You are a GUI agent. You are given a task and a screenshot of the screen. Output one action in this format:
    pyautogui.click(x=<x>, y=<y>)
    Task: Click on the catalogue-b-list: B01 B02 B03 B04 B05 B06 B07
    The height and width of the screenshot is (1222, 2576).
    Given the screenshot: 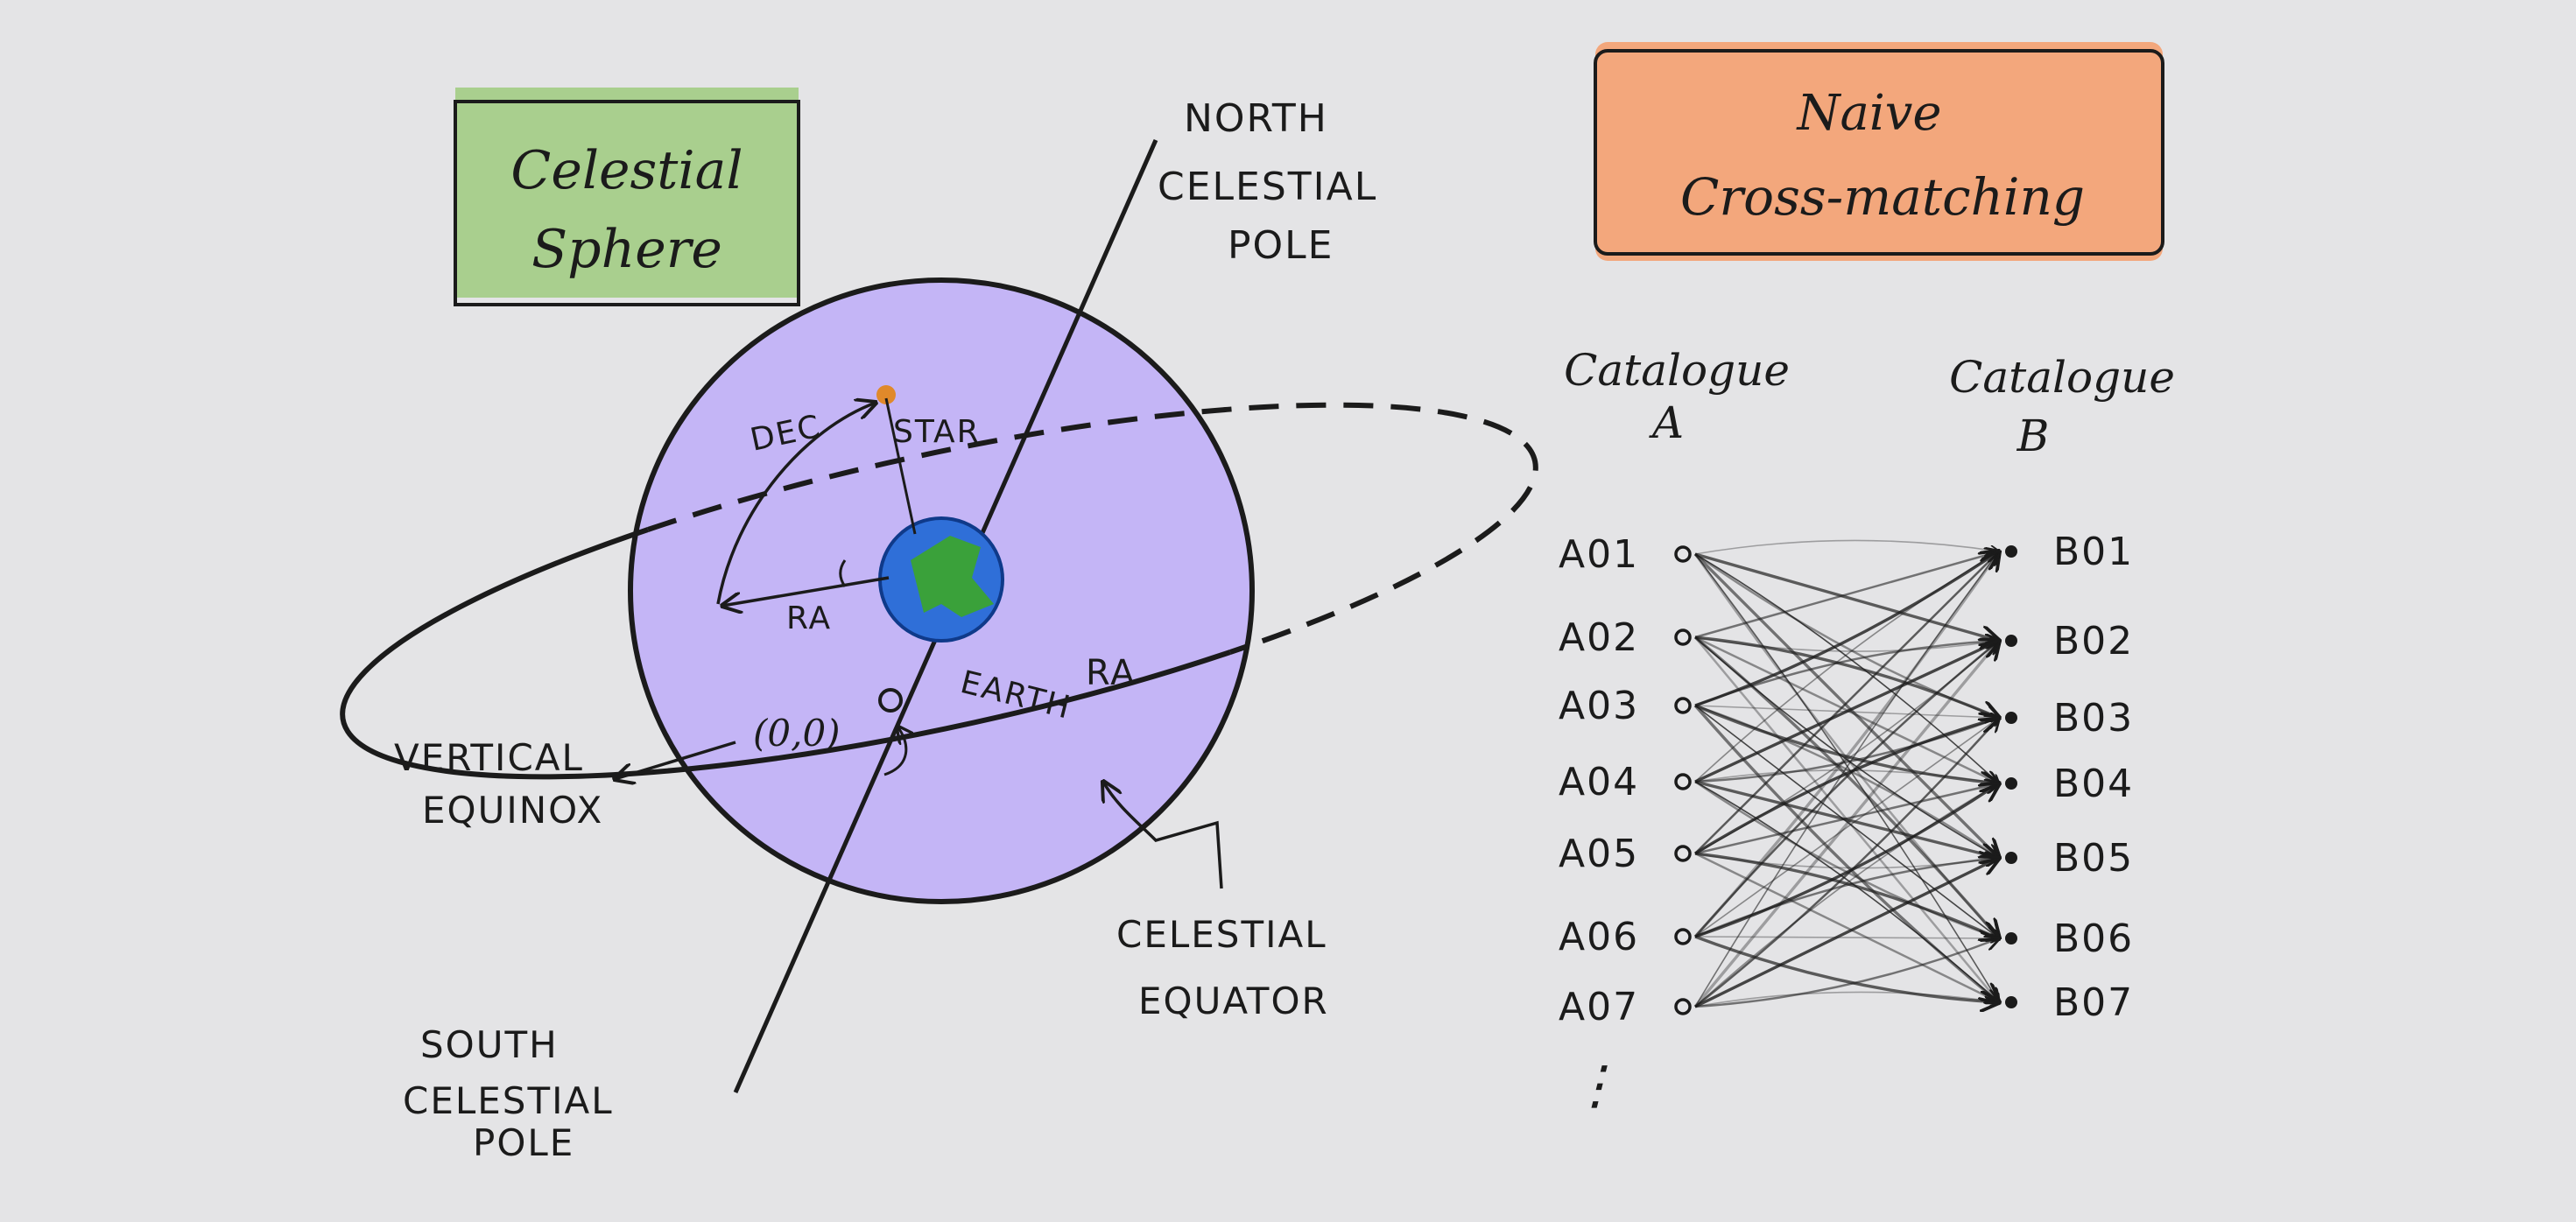 What is the action you would take?
    pyautogui.click(x=2069, y=778)
    